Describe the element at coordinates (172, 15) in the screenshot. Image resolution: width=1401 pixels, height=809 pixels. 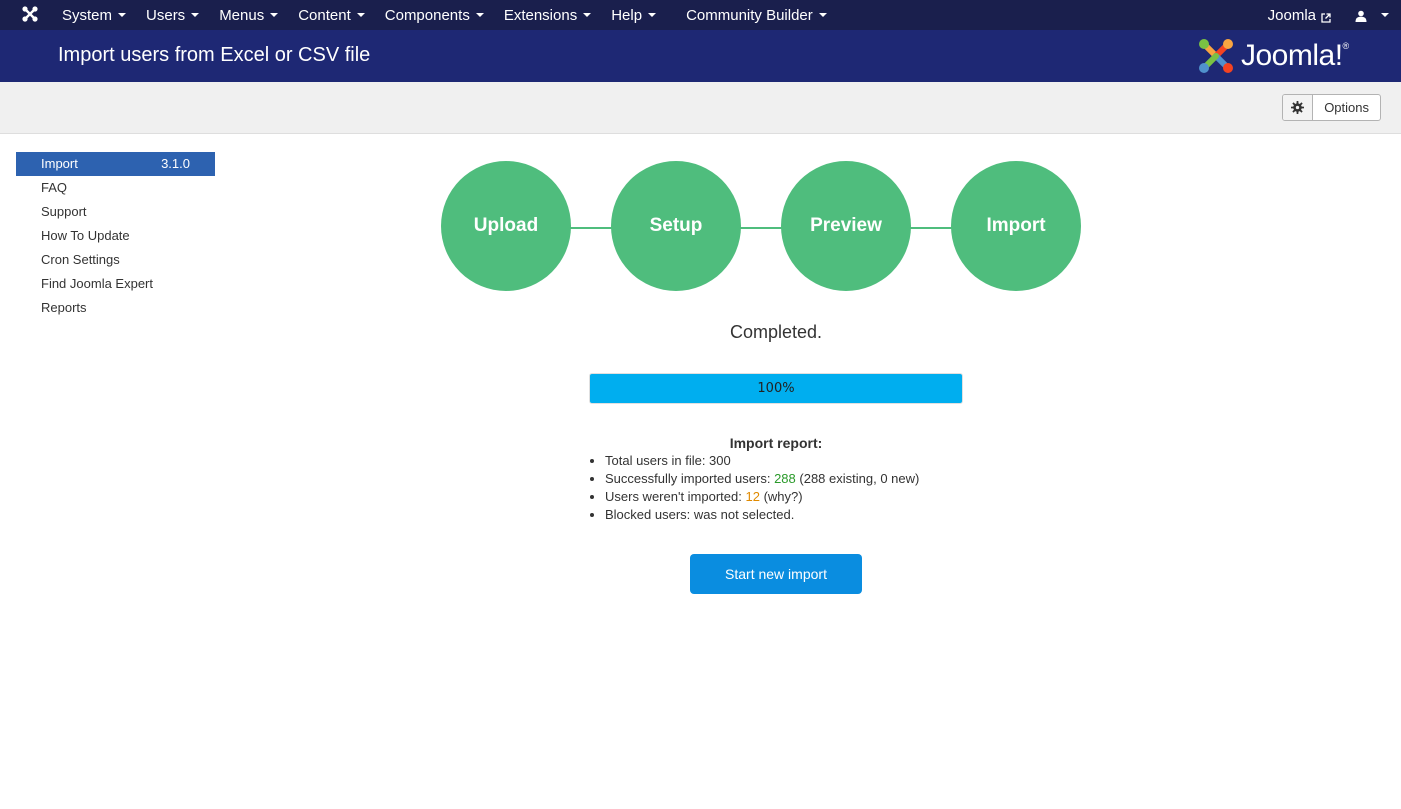
I see `menu-users: Users` at that location.